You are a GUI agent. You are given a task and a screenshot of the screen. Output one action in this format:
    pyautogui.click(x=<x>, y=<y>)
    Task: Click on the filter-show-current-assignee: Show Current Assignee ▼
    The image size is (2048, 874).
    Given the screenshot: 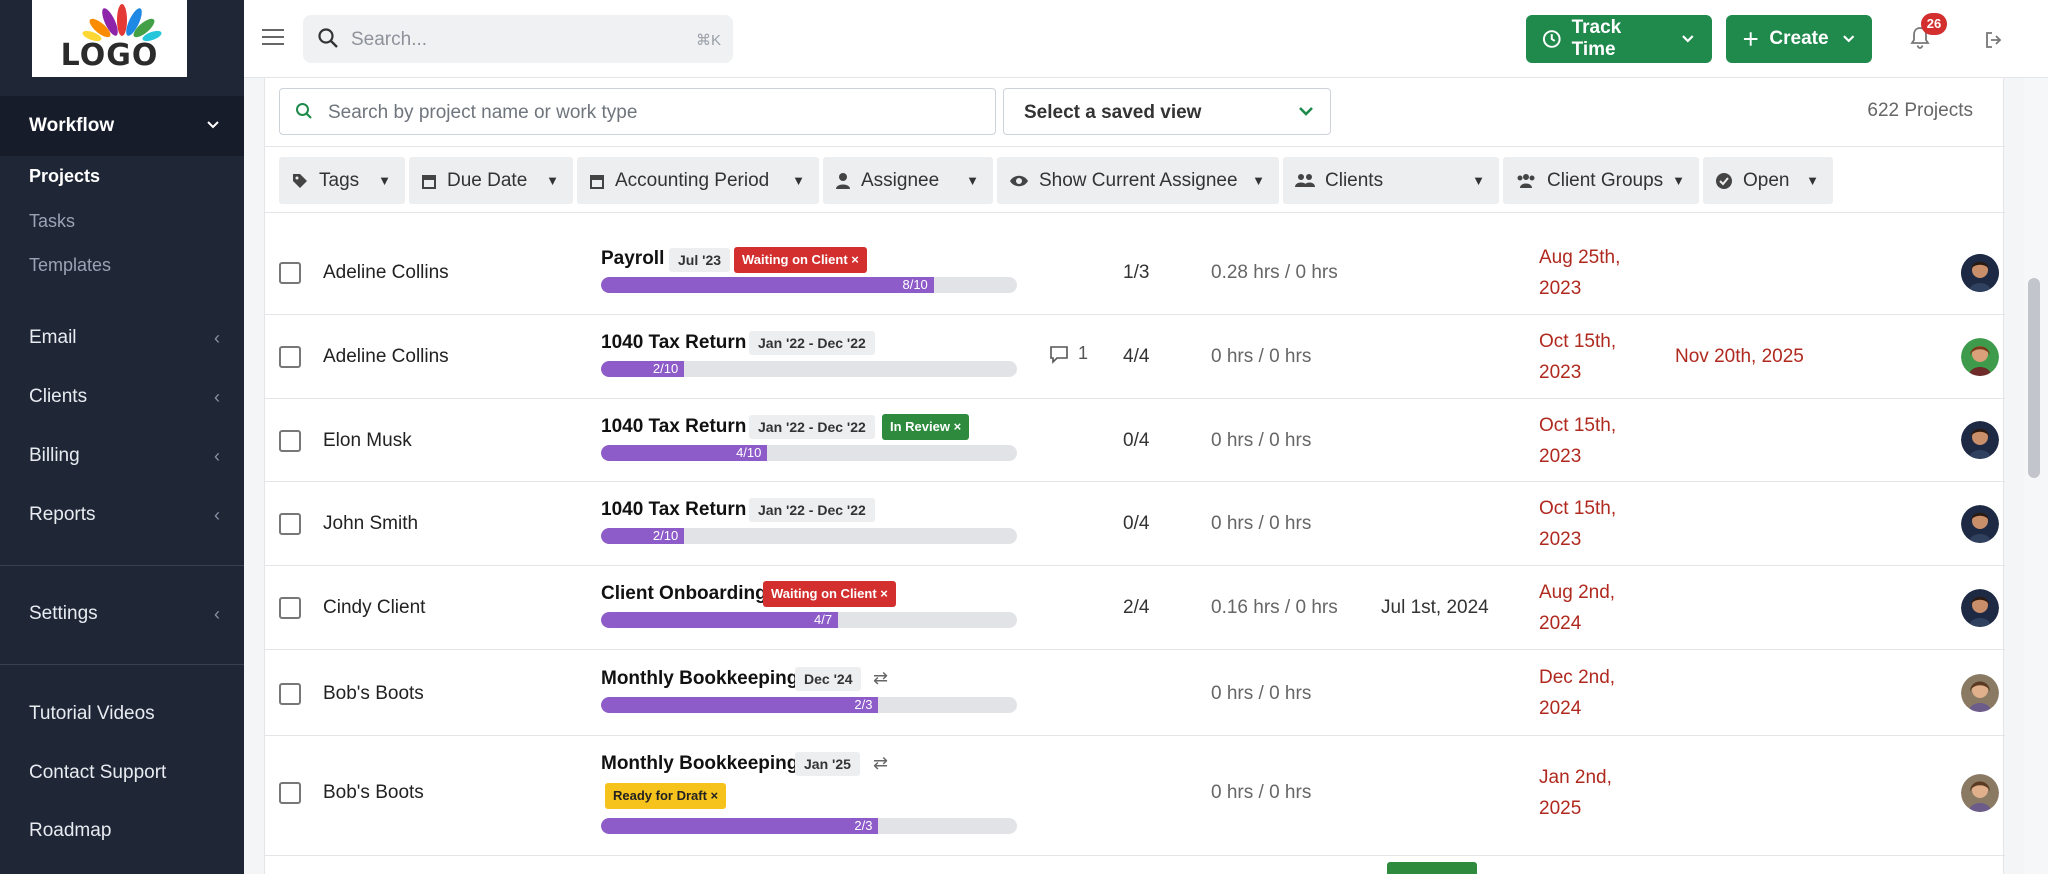 What is the action you would take?
    pyautogui.click(x=1138, y=180)
    